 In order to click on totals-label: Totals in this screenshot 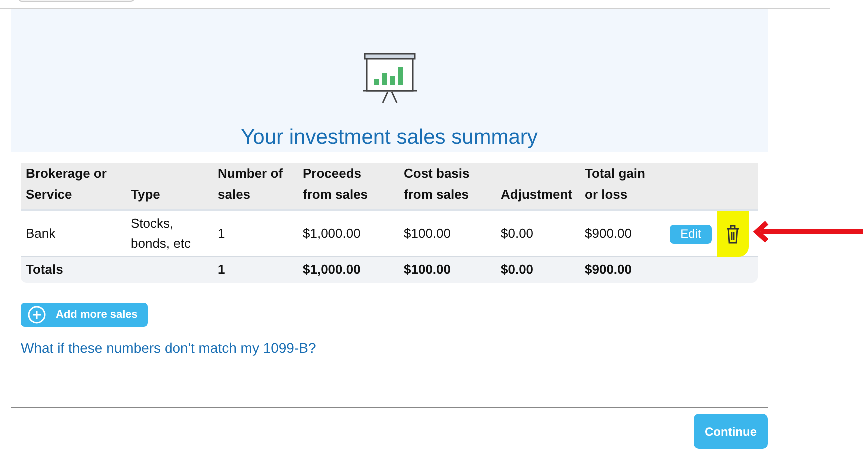, I will do `click(44, 270)`.